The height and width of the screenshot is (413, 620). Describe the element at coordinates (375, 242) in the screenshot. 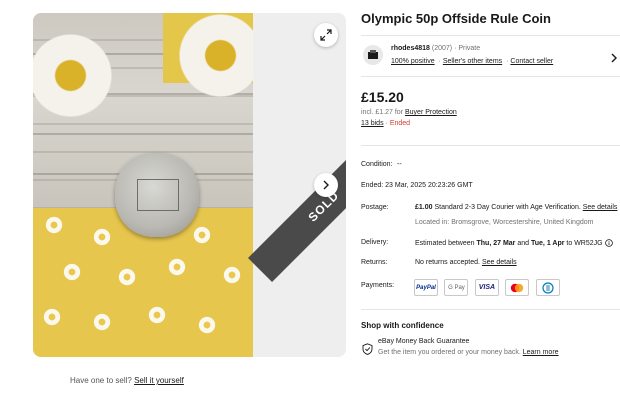

I see `delivery-label: Delivery:` at that location.